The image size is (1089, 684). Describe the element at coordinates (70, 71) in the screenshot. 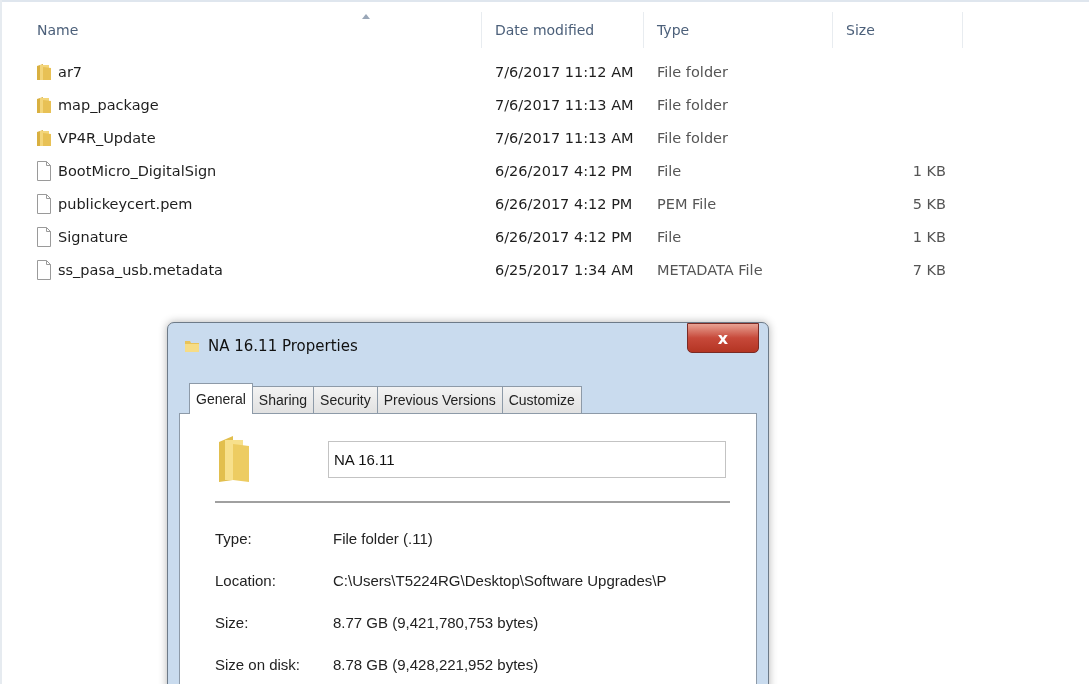

I see `file-name: ar7` at that location.